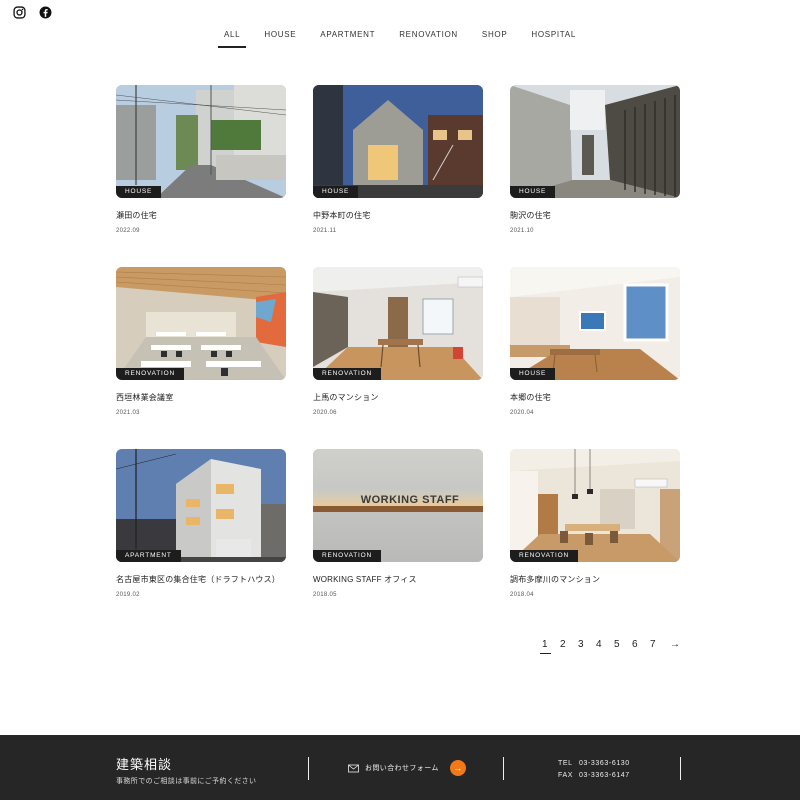  I want to click on work-title: 瀬田の住宅, so click(136, 215).